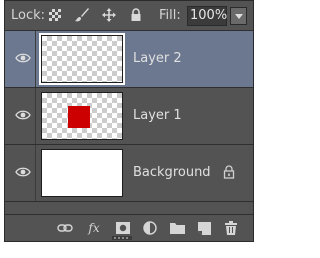 This screenshot has width=320, height=258. Describe the element at coordinates (122, 238) in the screenshot. I see `panel-resize-grip` at that location.